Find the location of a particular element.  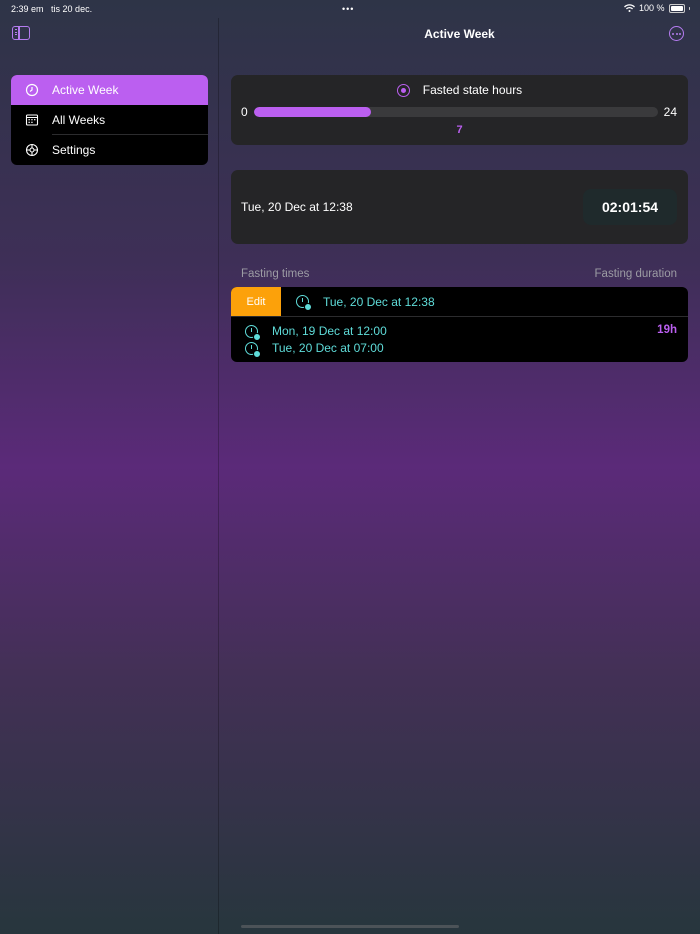

sidebar: Active Week All Weeks Settings is located at coordinates (109, 120).